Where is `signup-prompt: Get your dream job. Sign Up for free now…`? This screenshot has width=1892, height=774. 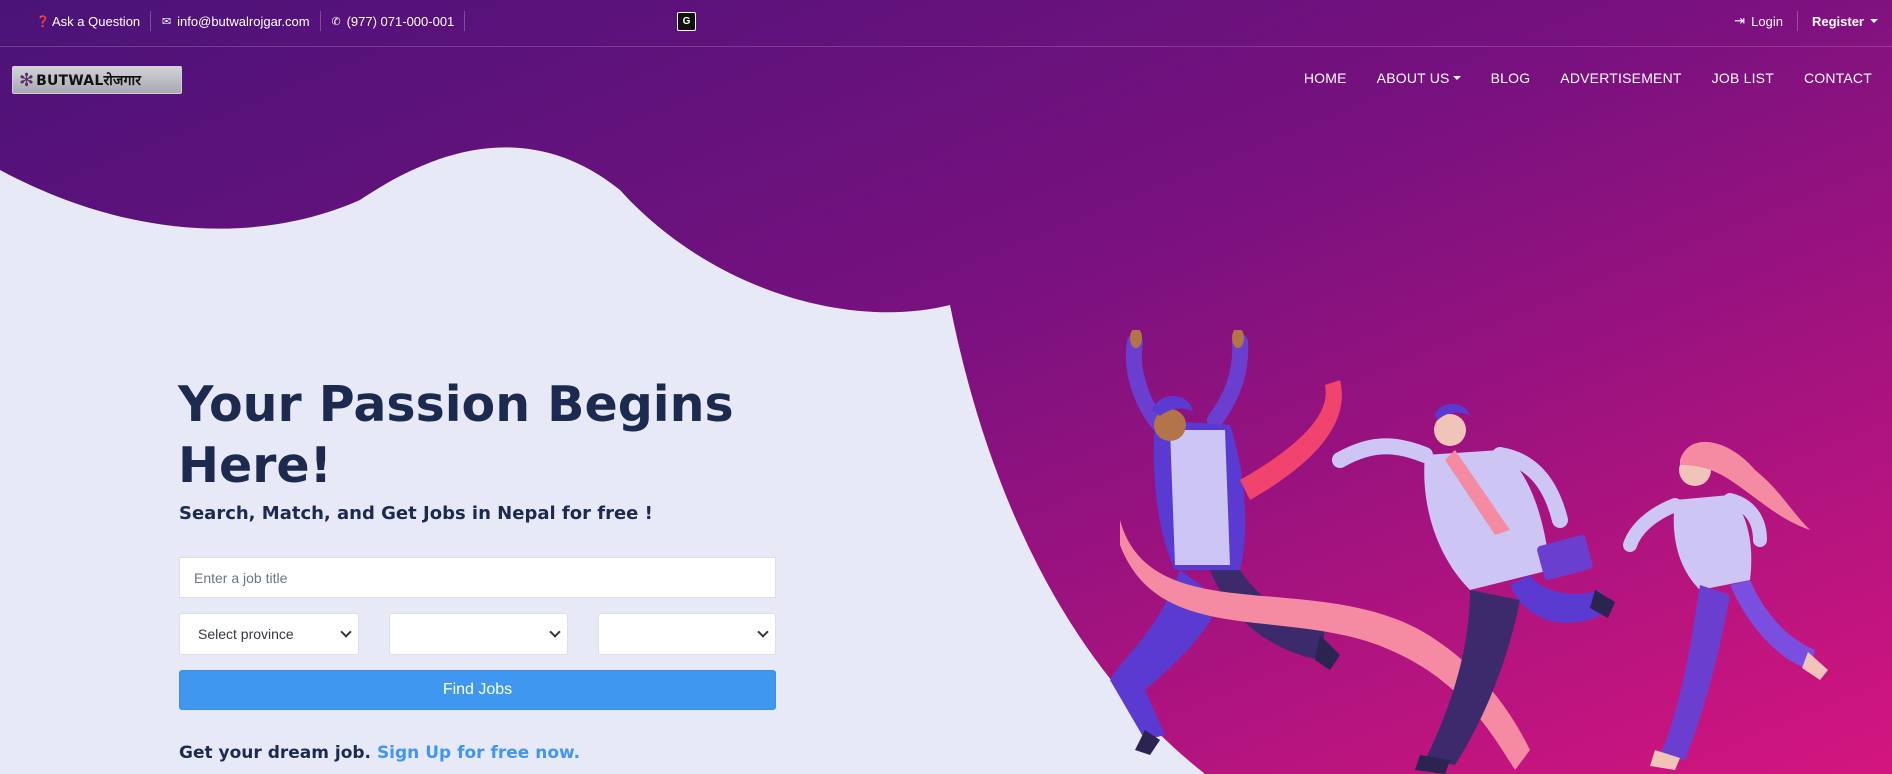
signup-prompt: Get your dream job. Sign Up for free now… is located at coordinates (379, 753).